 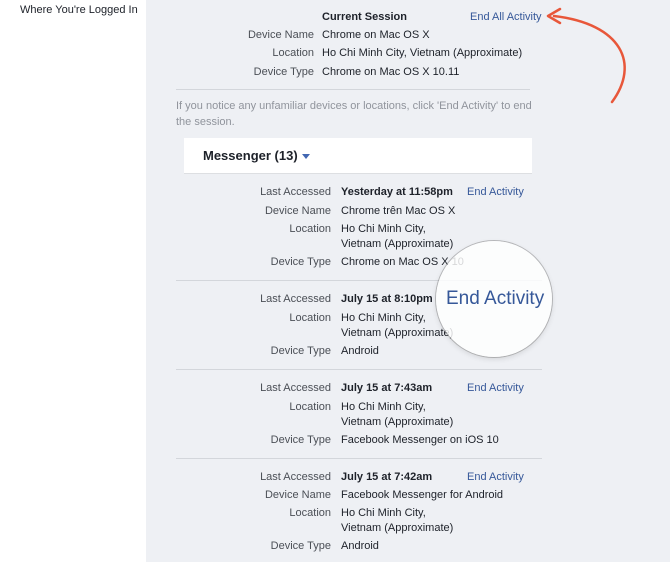 I want to click on end-all-activity-link: End All Activity, so click(x=506, y=17).